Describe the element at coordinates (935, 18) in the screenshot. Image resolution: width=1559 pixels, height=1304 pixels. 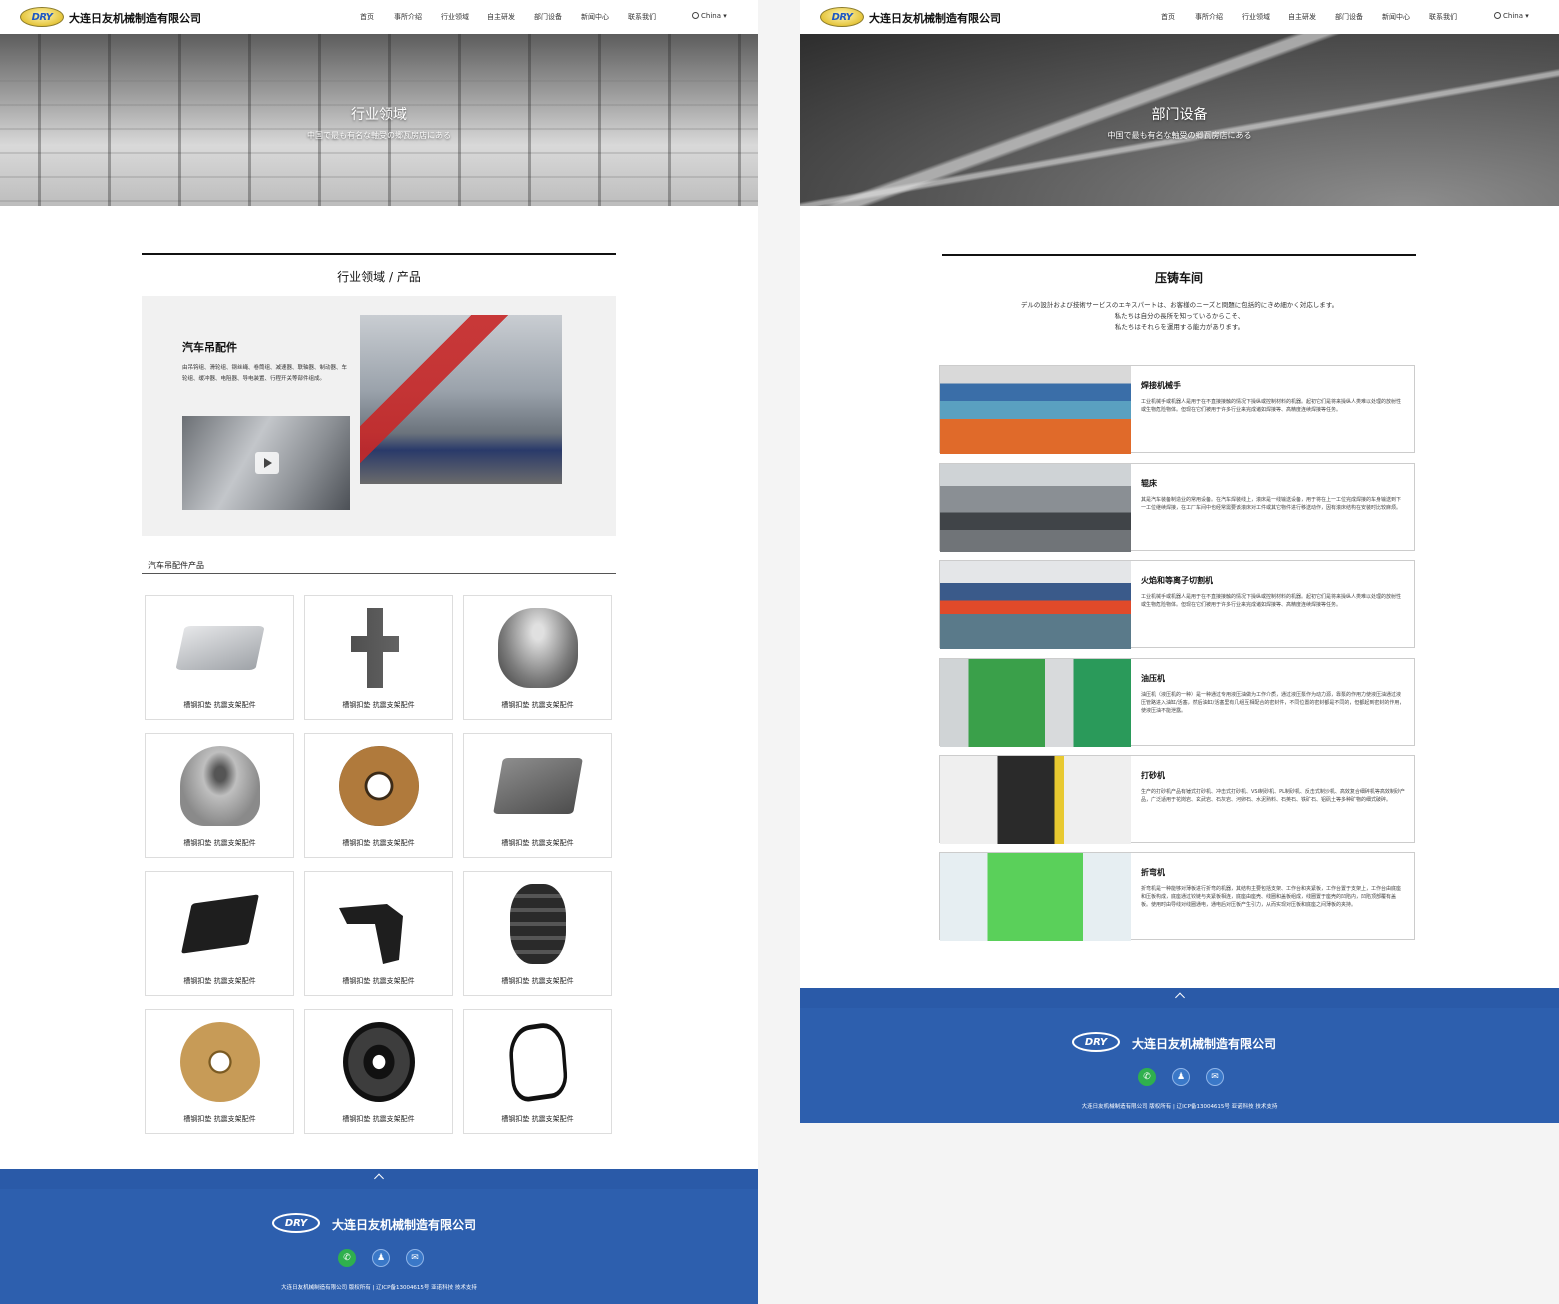
I see `brand-name: 大连日友机械制造有限公司` at that location.